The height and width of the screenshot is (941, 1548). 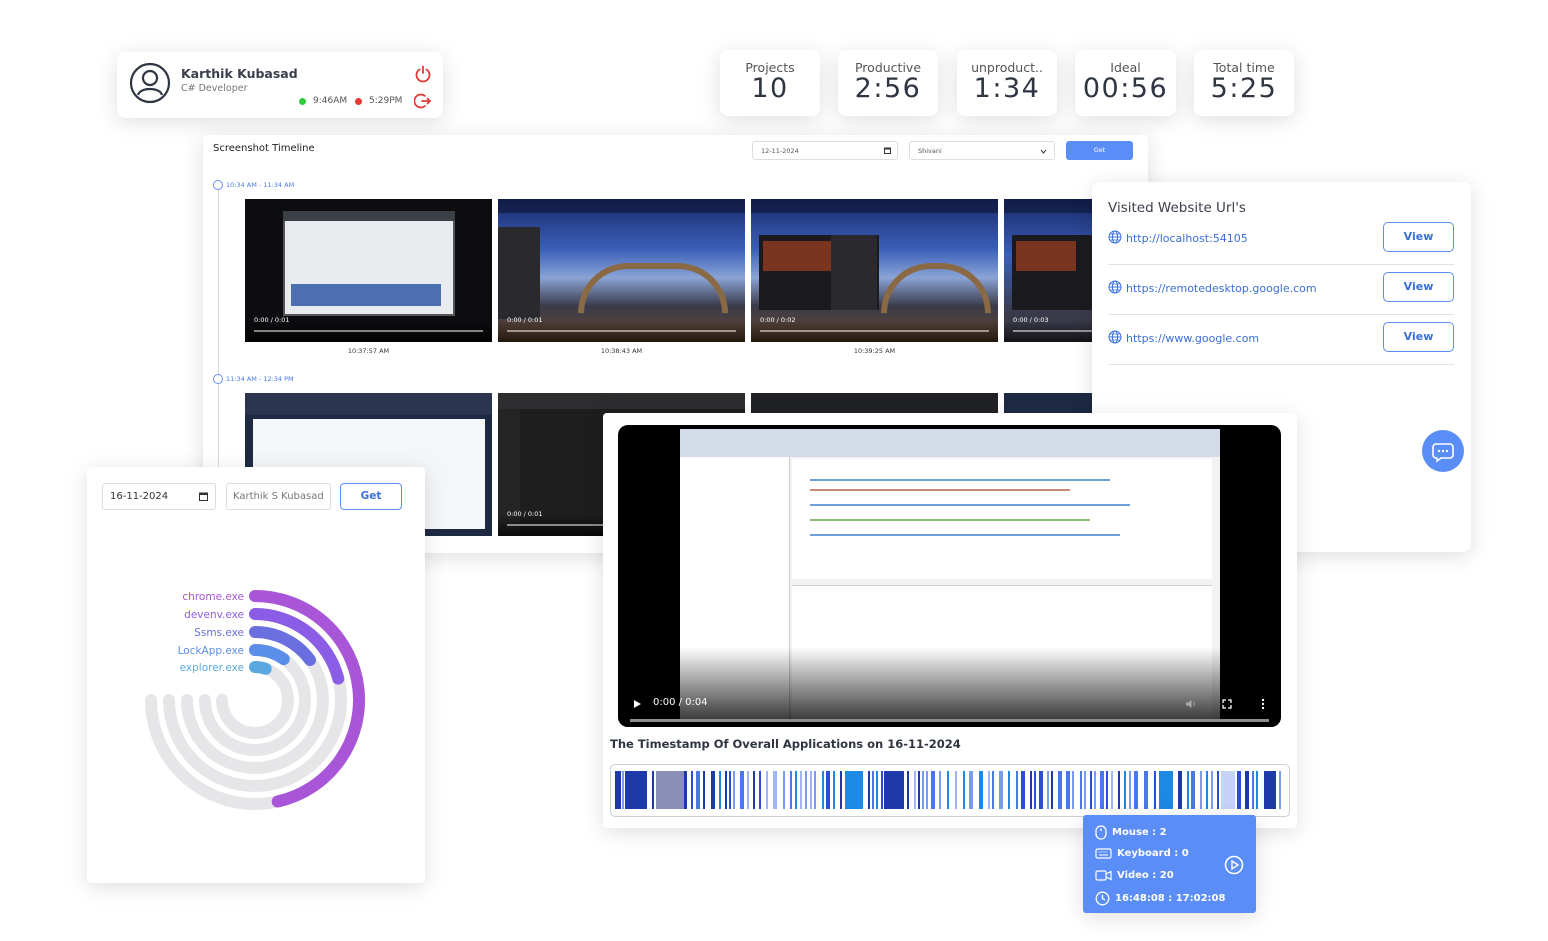 I want to click on url-link: https://www.google.com, so click(x=1192, y=338).